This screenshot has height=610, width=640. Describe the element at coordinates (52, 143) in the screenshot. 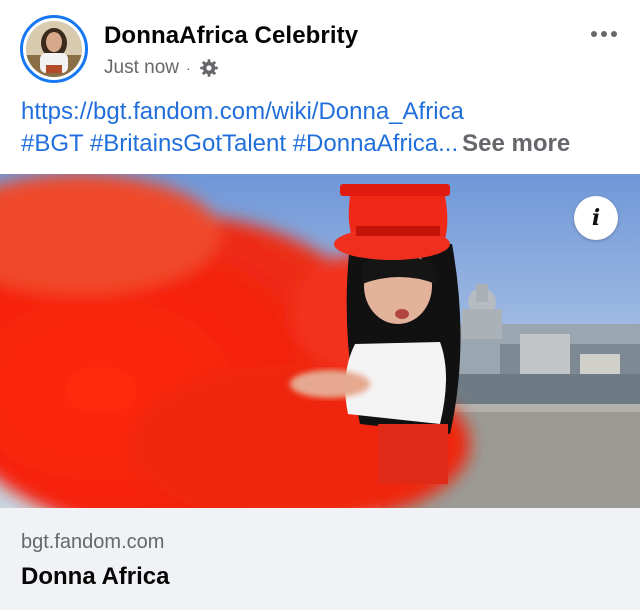

I see `hashtag-bgt: #BGT` at that location.